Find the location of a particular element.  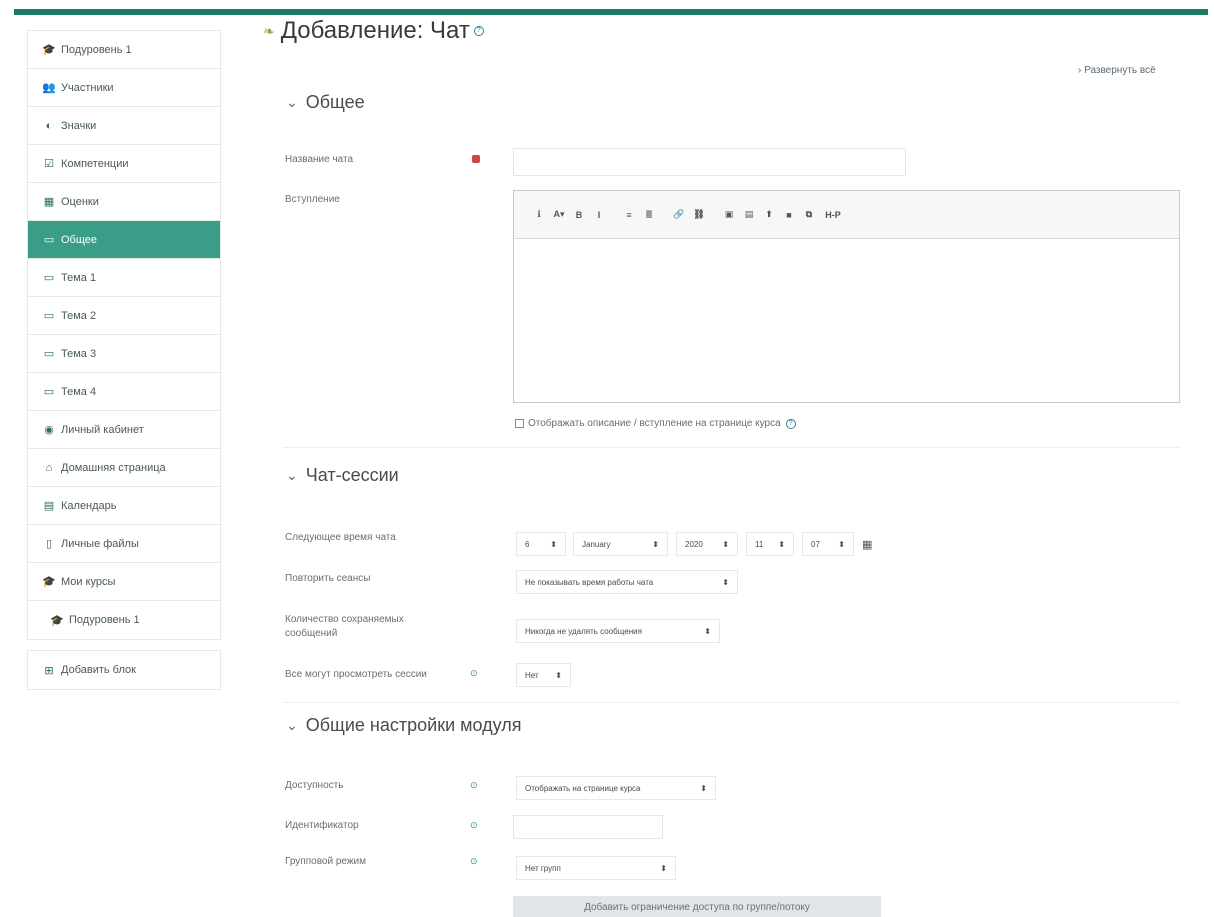

year-select: 2020 ⬍ is located at coordinates (707, 544).